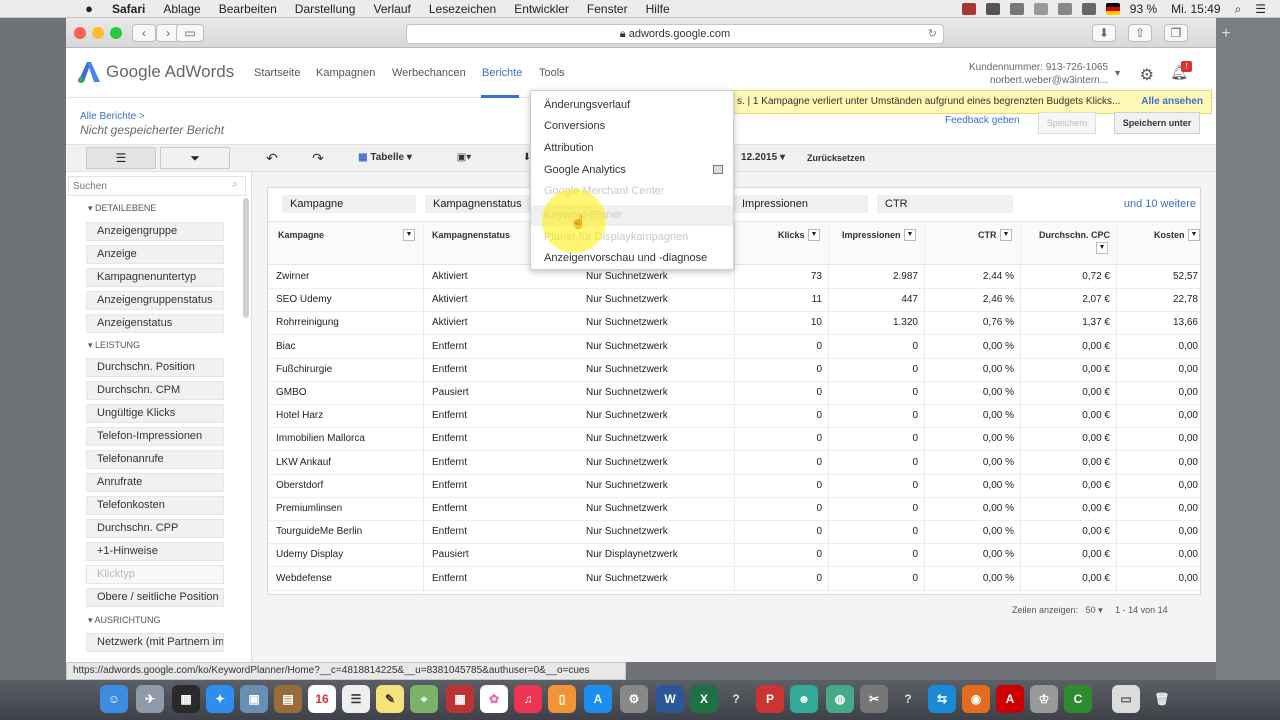  Describe the element at coordinates (246, 258) in the screenshot. I see `sidebar-scrollbar` at that location.